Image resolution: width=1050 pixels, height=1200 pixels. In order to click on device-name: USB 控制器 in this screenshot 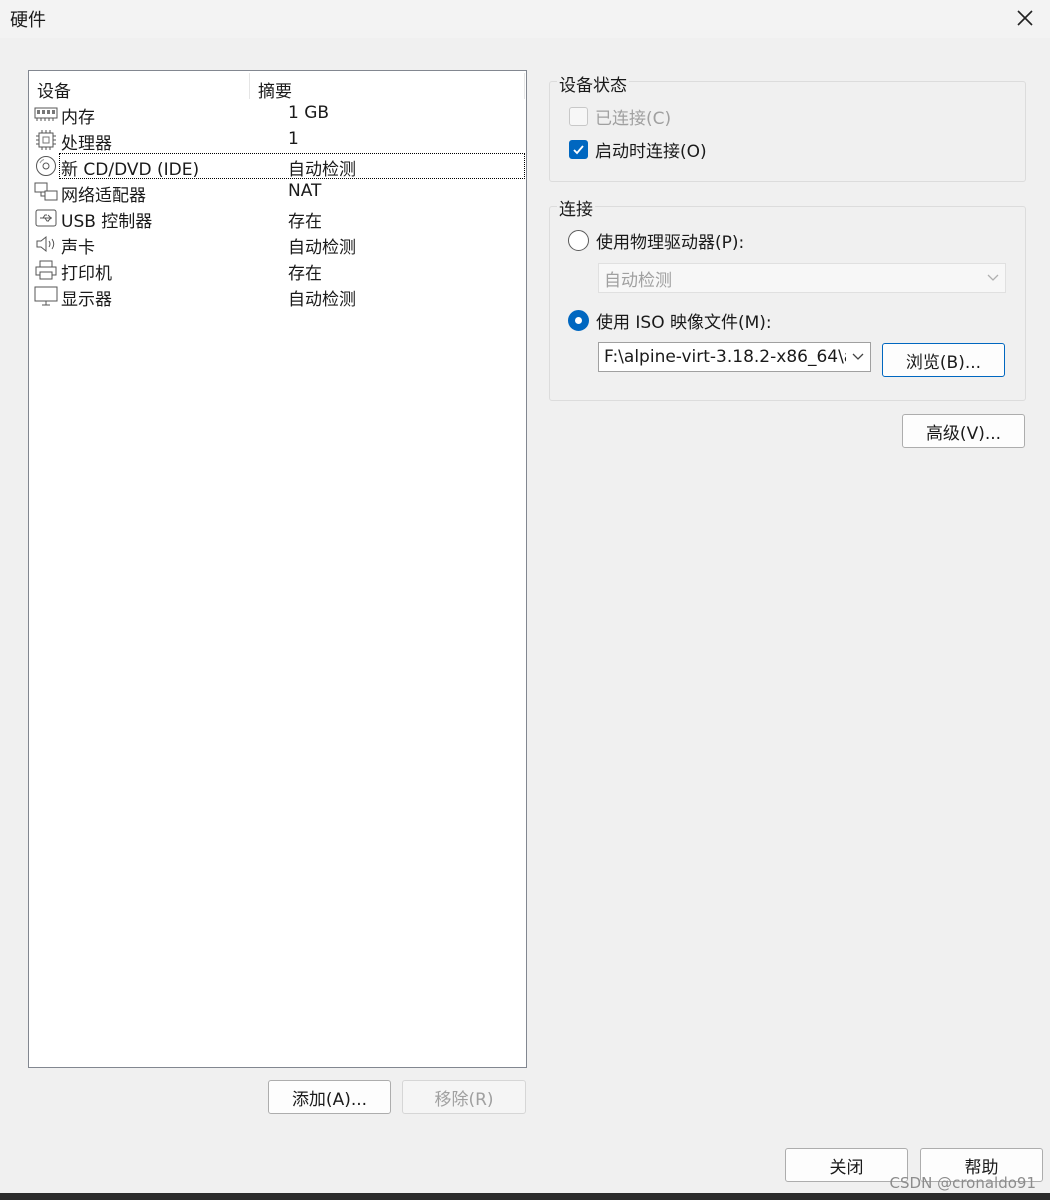, I will do `click(107, 222)`.